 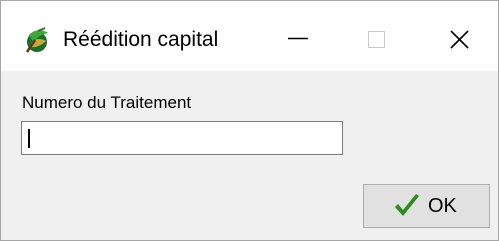 I want to click on minimize-button, so click(x=298, y=36).